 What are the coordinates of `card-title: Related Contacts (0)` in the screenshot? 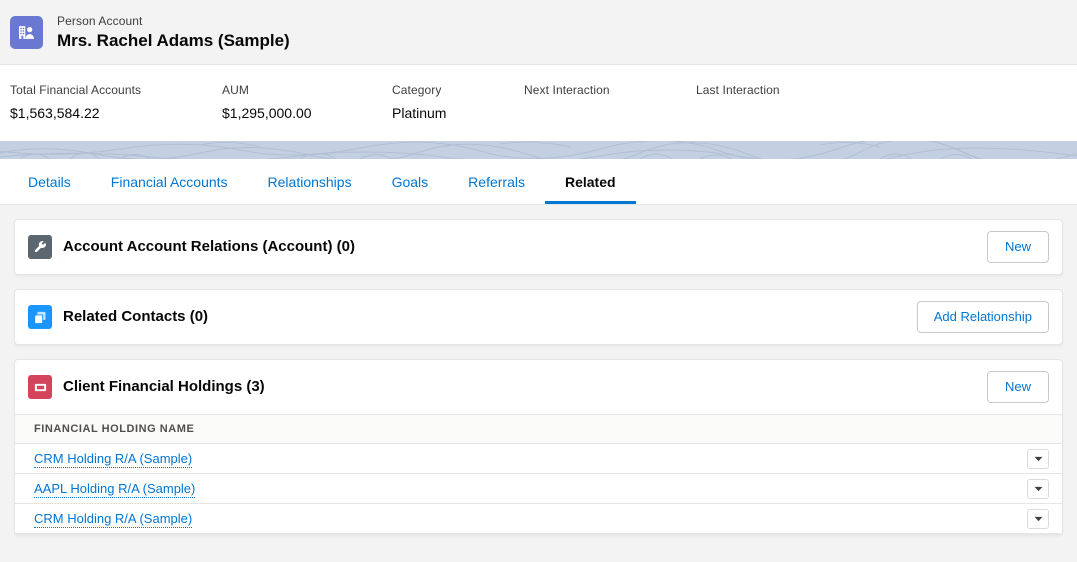 It's located at (135, 317).